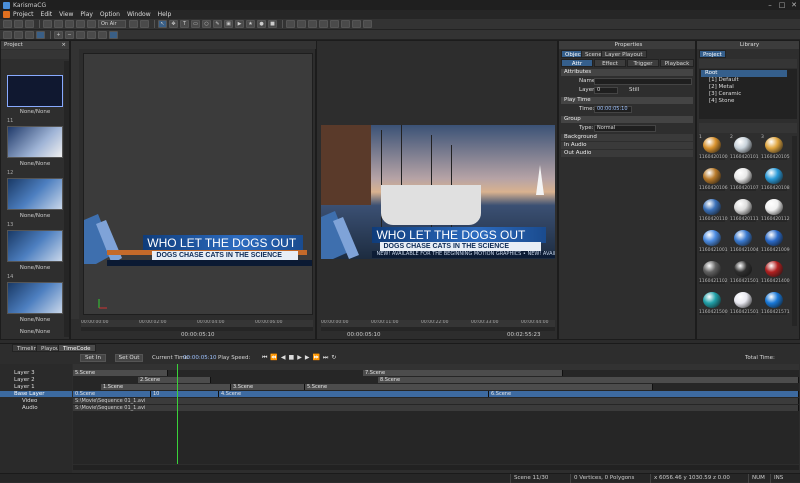 This screenshot has width=800, height=483. Describe the element at coordinates (367, 24) in the screenshot. I see `send-back-icon` at that location.